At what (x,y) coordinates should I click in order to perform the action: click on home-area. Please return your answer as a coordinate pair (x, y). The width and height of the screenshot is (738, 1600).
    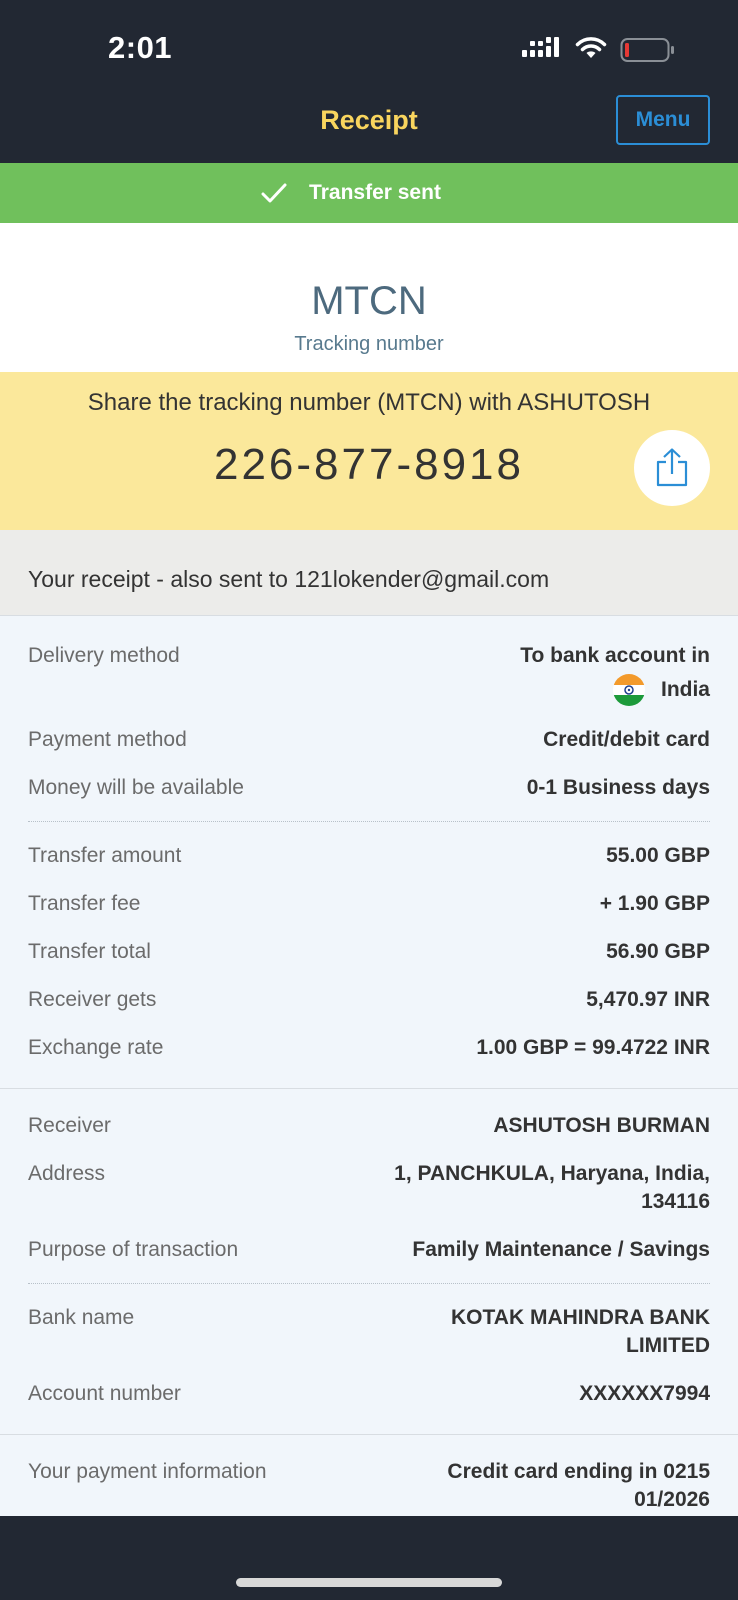
    Looking at the image, I should click on (369, 1558).